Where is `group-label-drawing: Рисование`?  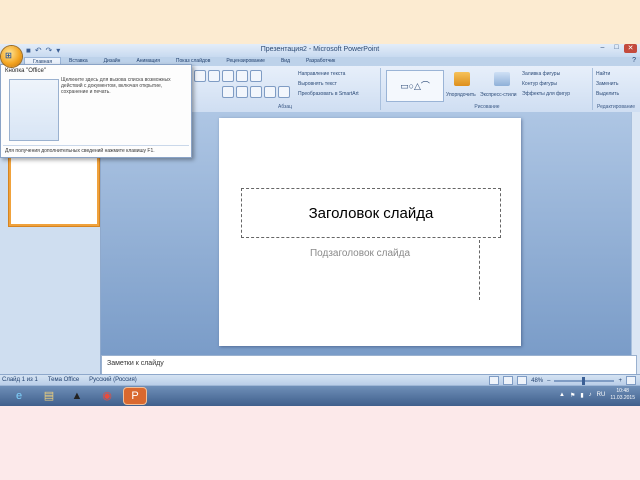 group-label-drawing: Рисование is located at coordinates (487, 107).